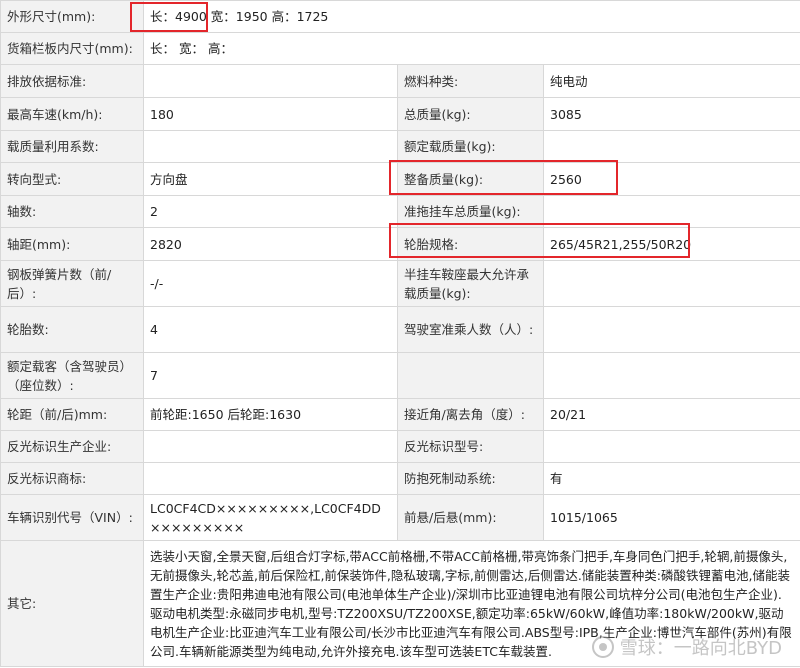 The image size is (800, 668). What do you see at coordinates (671, 179) in the screenshot?
I see `curb-weight-value: 2560` at bounding box center [671, 179].